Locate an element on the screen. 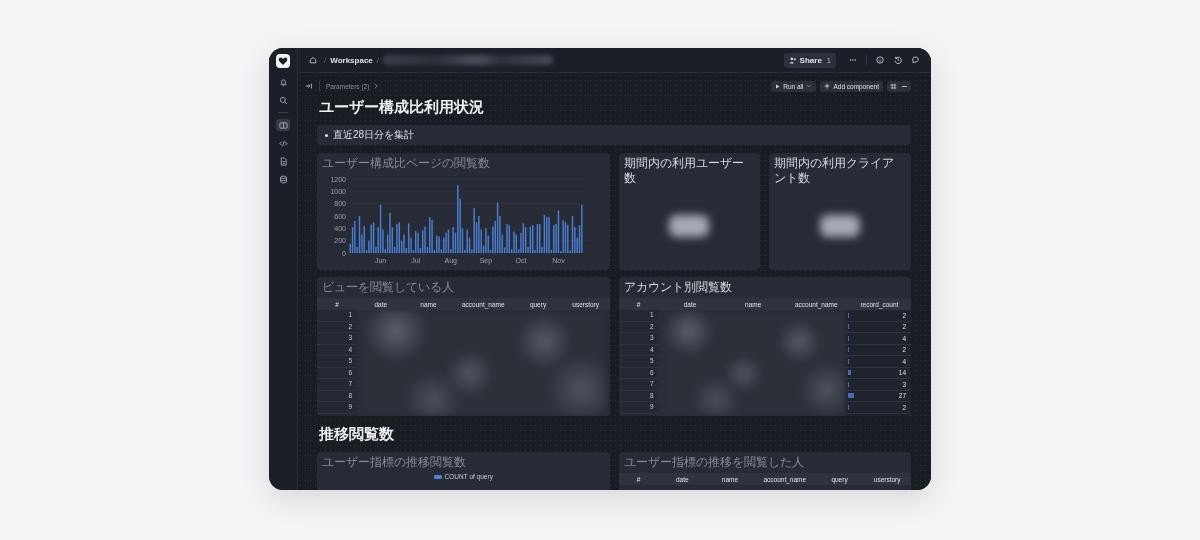 This screenshot has width=1200, height=540. card-title: 期間内の利用クライアント数 is located at coordinates (834, 171).